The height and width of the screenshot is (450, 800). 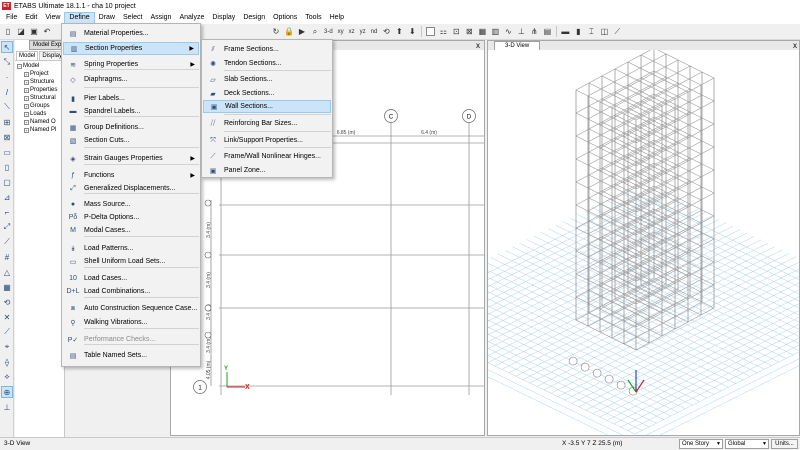 What do you see at coordinates (795, 45) in the screenshot?
I see `close-icon: x` at bounding box center [795, 45].